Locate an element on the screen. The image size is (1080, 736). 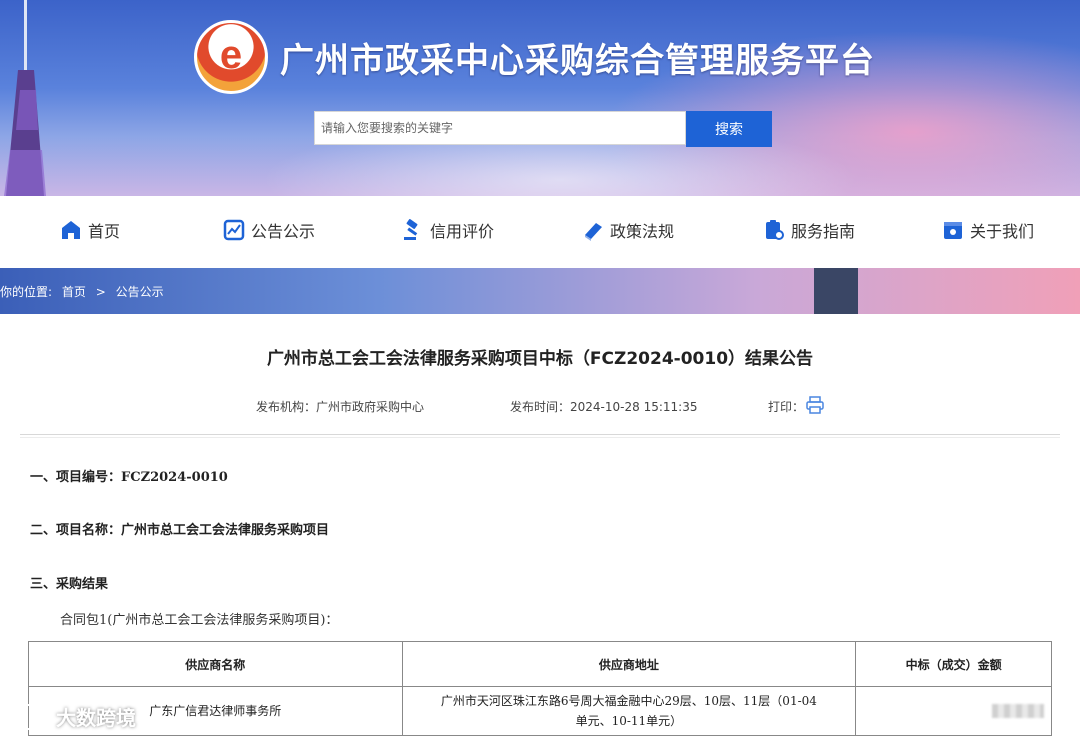
publisher-value: 广州市政府采购中心 is located at coordinates (370, 407).